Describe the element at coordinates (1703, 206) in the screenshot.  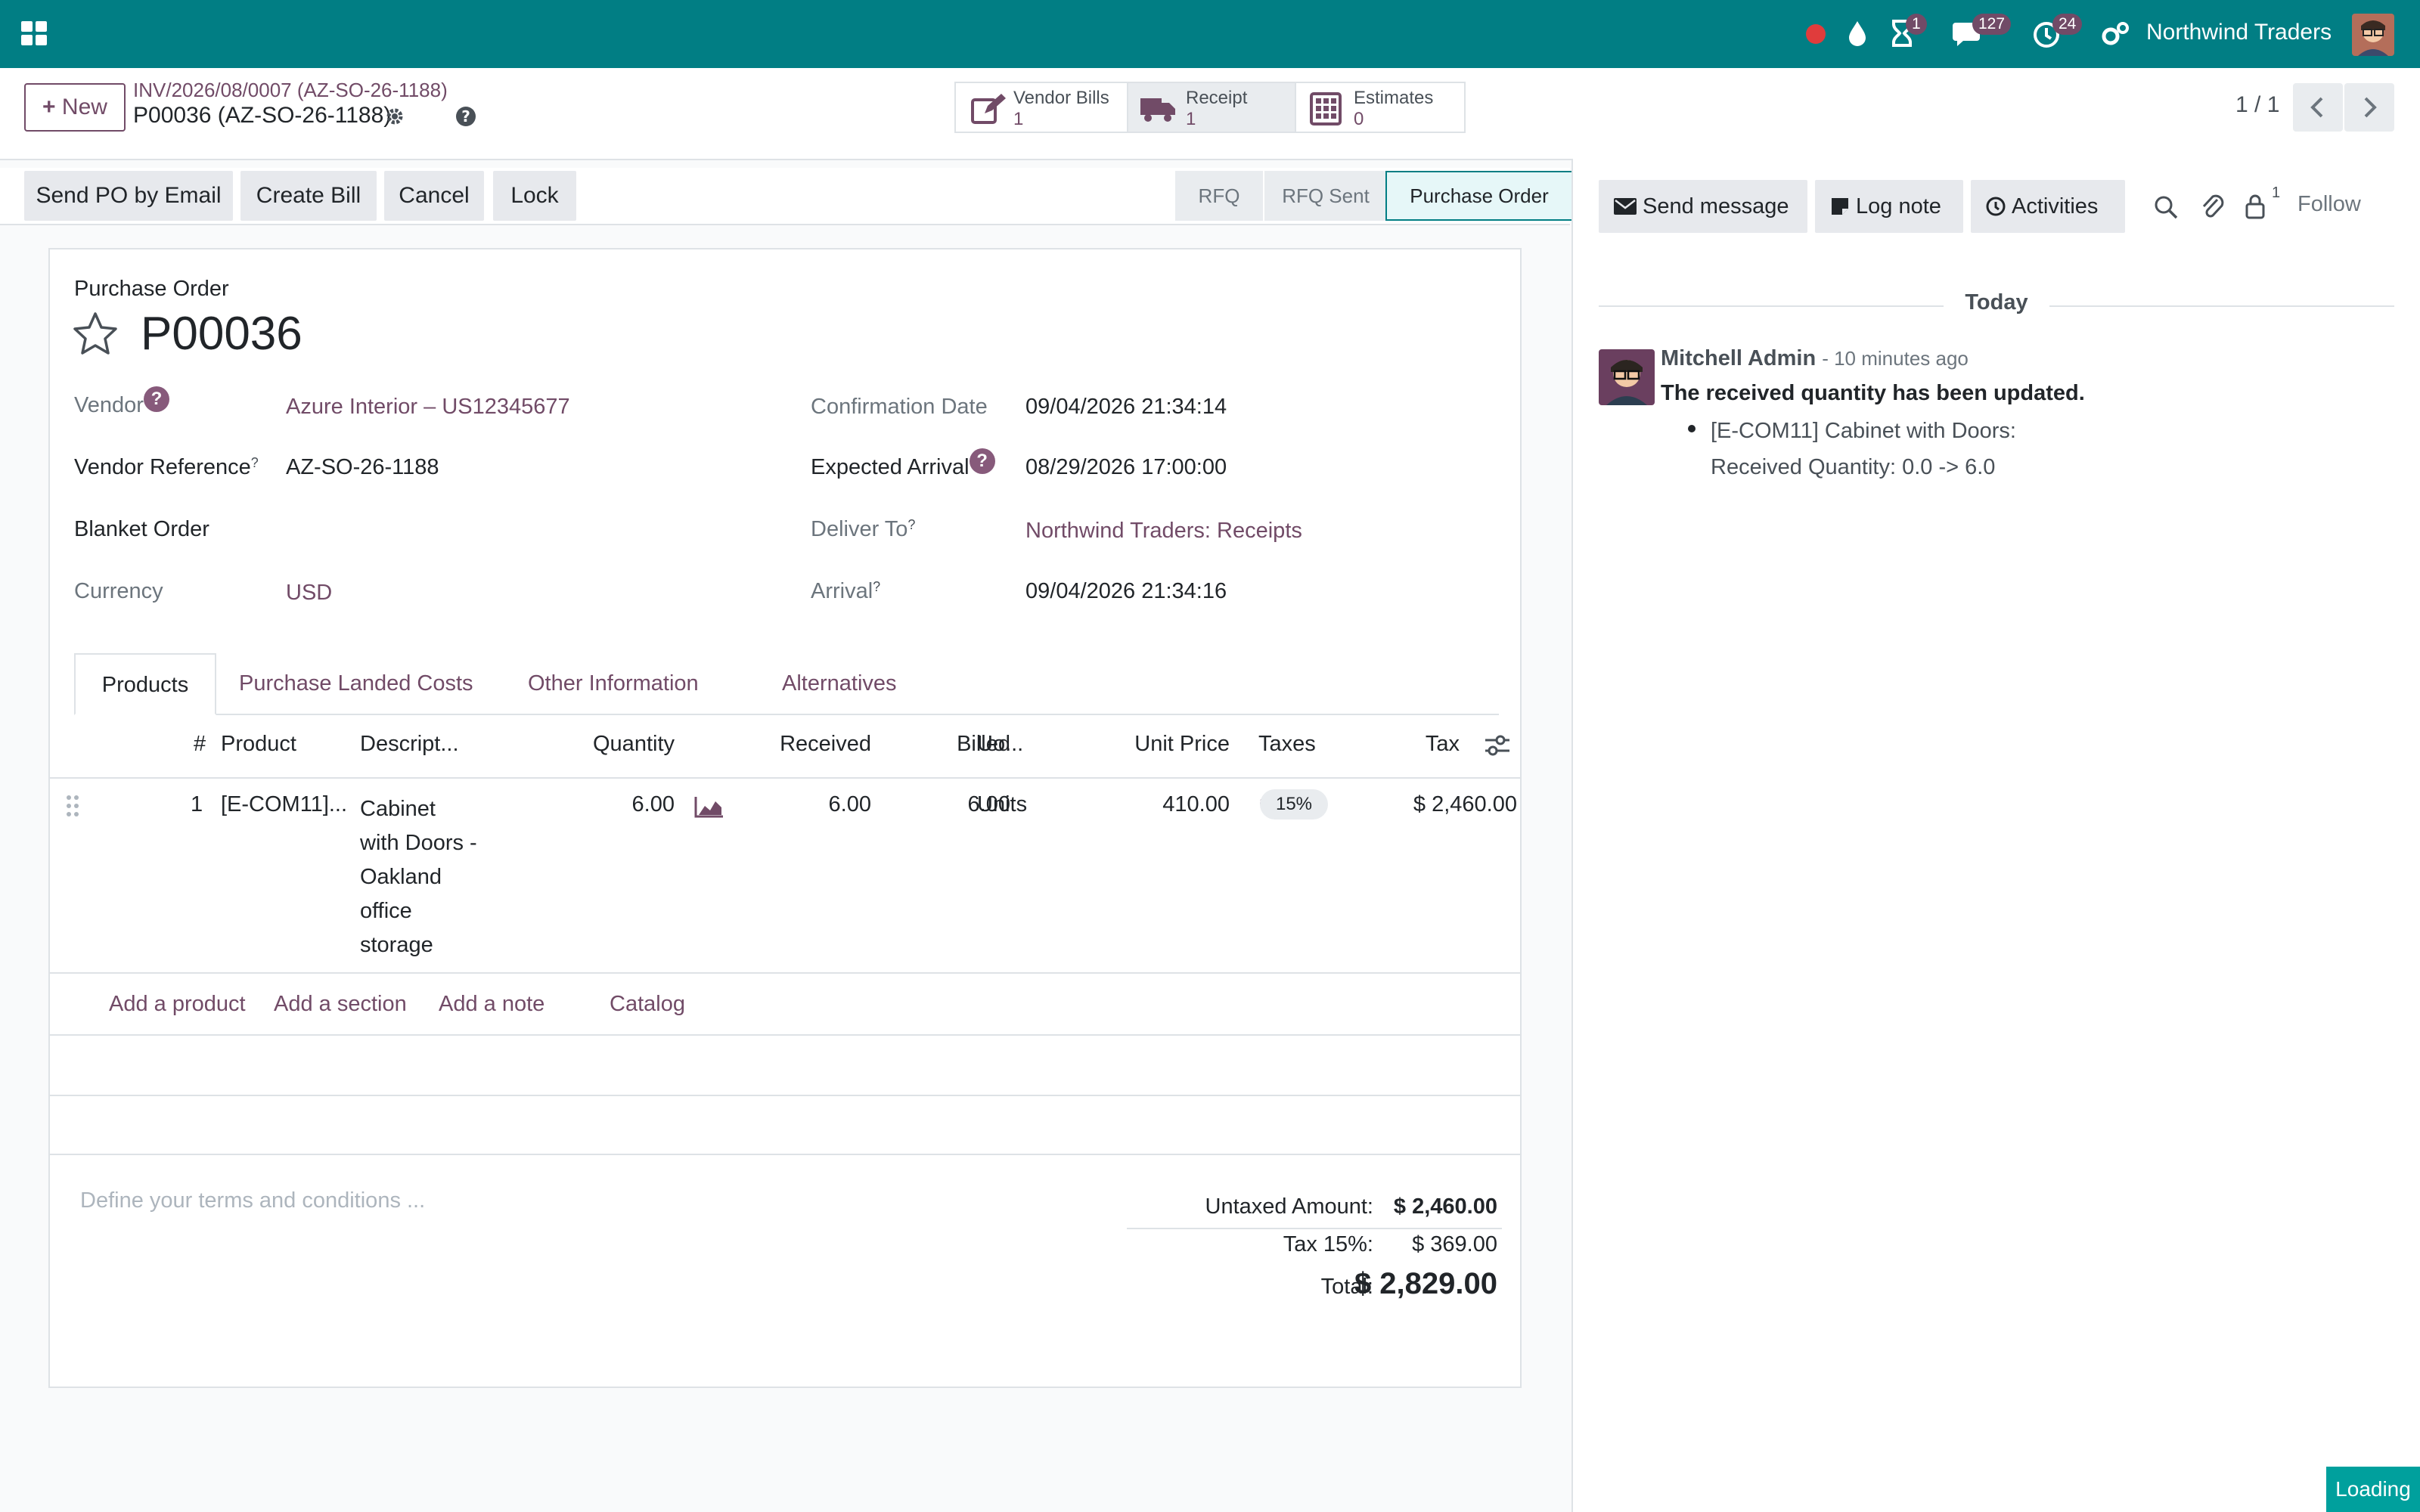
I see `send-message-button: Send message` at that location.